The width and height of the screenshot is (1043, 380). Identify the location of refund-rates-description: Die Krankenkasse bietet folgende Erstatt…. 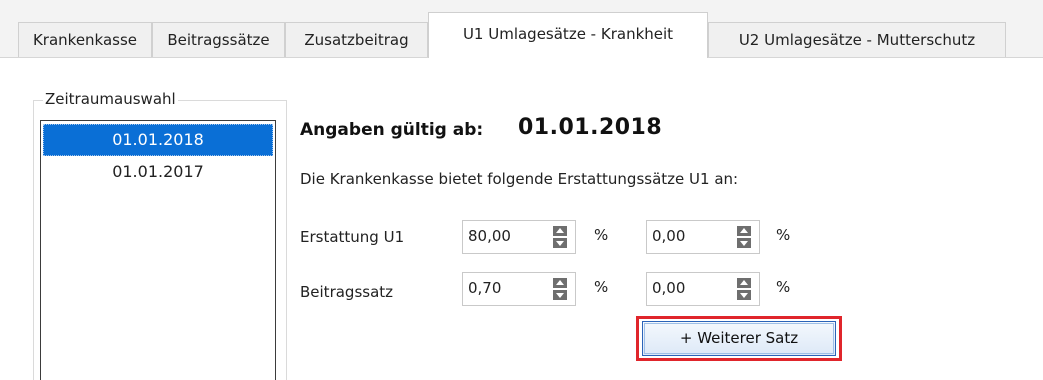
(519, 179).